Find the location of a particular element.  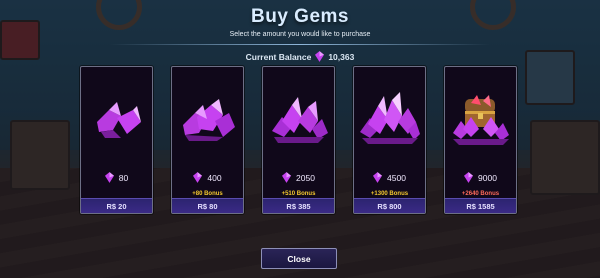

bonus-label: +510 Bonus is located at coordinates (298, 194).